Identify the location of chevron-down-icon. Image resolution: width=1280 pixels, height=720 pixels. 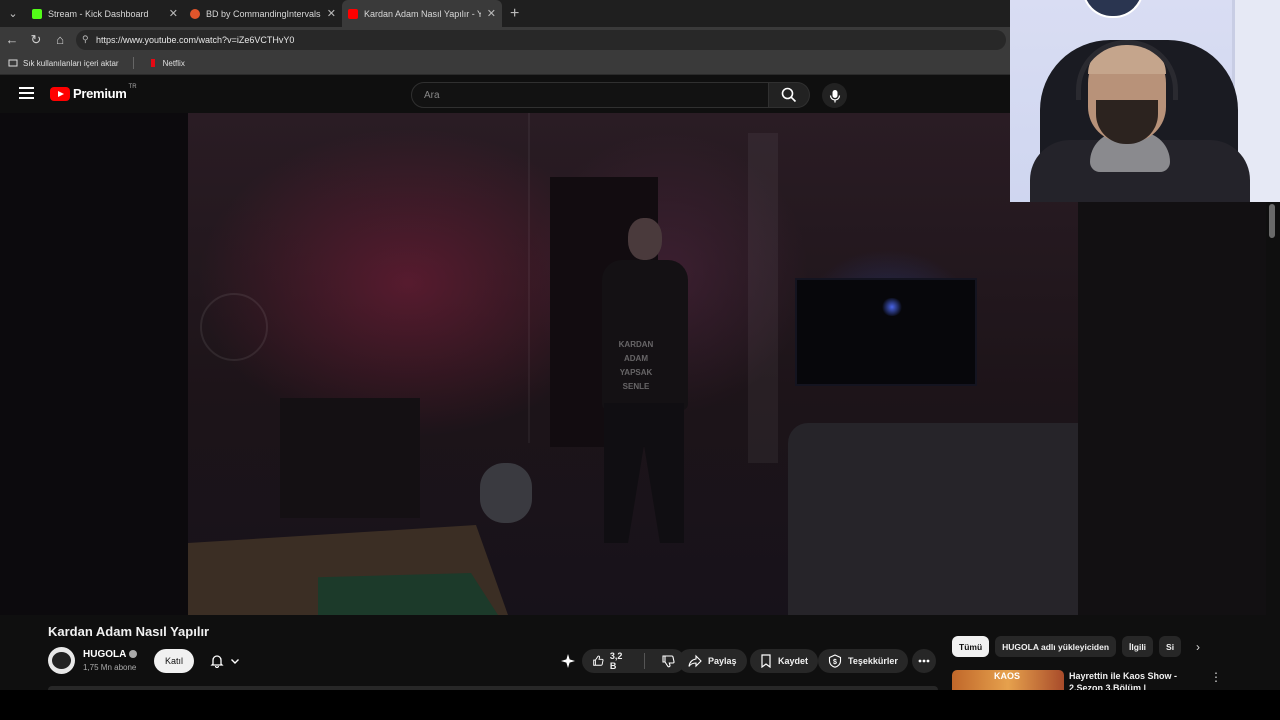
(235, 661).